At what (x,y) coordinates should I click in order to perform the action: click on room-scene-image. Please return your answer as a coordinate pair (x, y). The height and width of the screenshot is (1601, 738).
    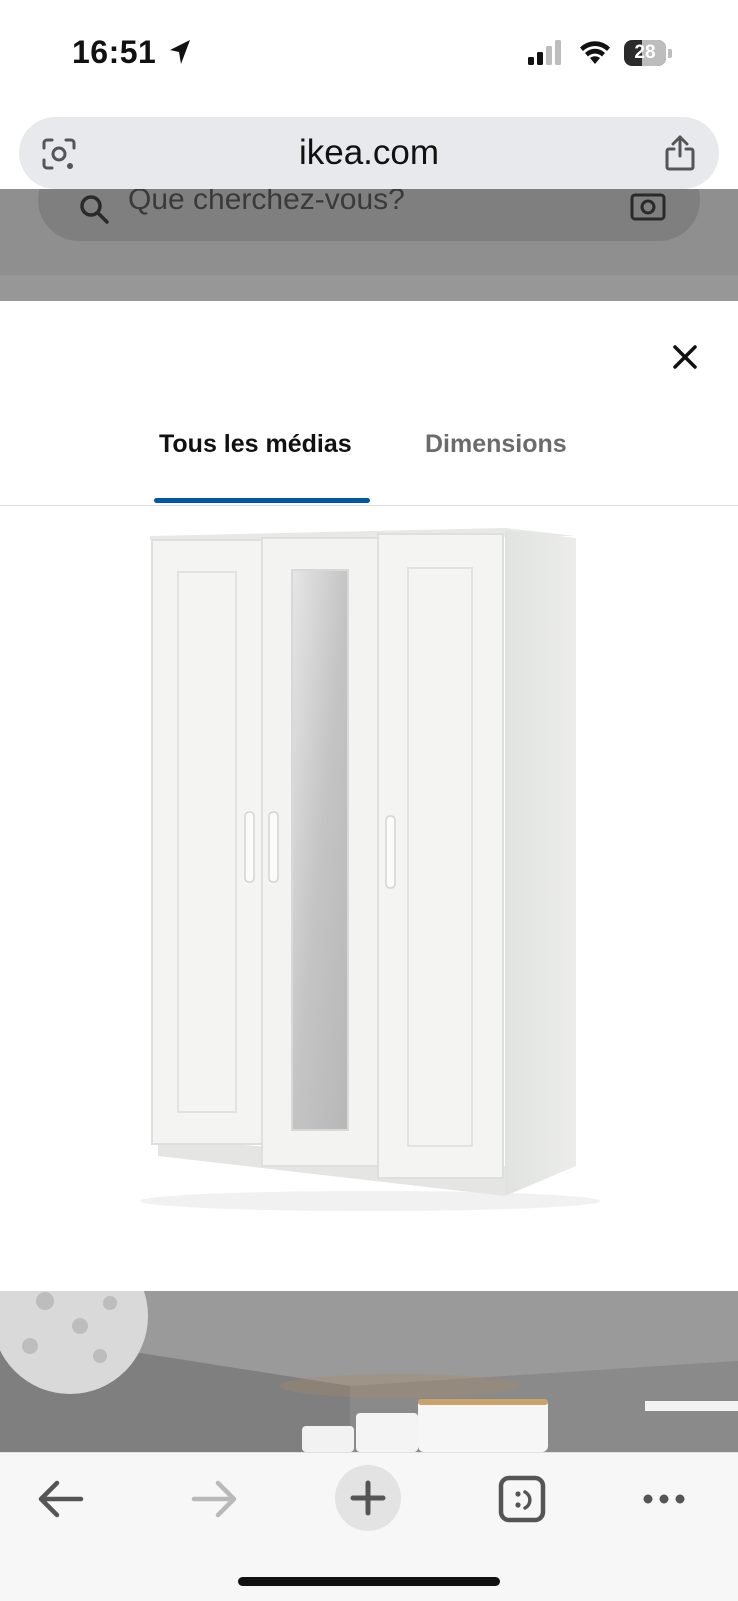
    Looking at the image, I should click on (369, 1371).